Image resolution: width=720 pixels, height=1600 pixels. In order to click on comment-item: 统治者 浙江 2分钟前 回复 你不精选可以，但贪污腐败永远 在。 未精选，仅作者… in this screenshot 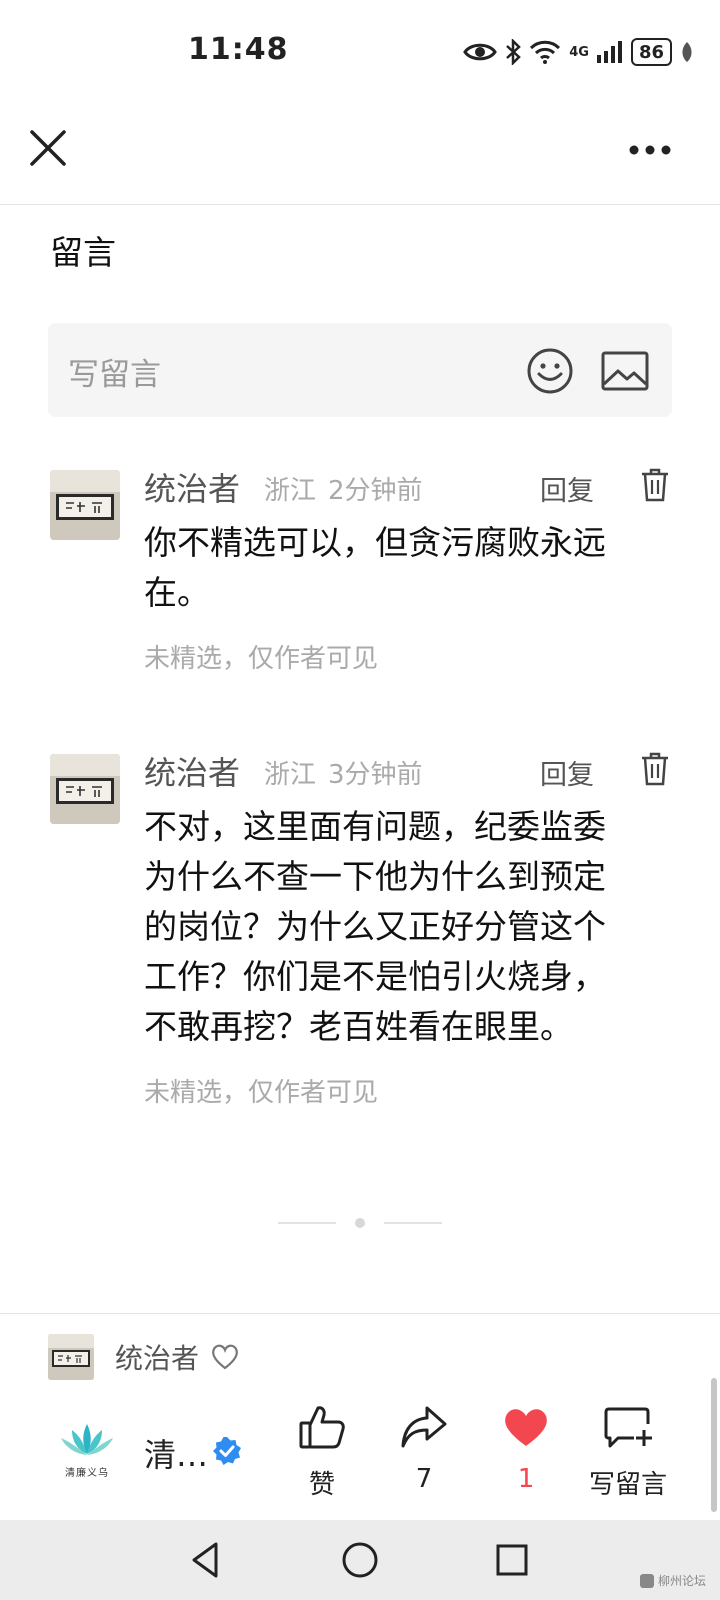, I will do `click(360, 570)`.